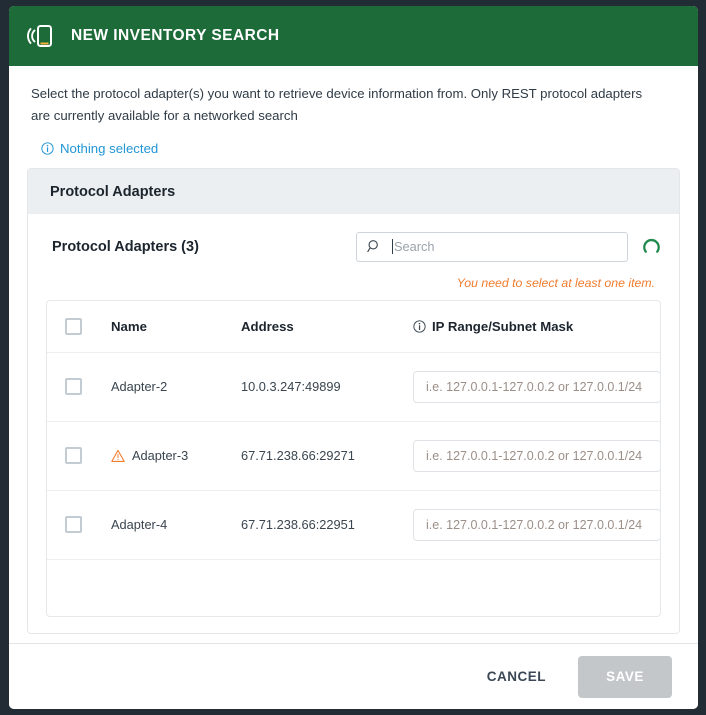 The width and height of the screenshot is (706, 715). I want to click on column-header-name: Name, so click(129, 326).